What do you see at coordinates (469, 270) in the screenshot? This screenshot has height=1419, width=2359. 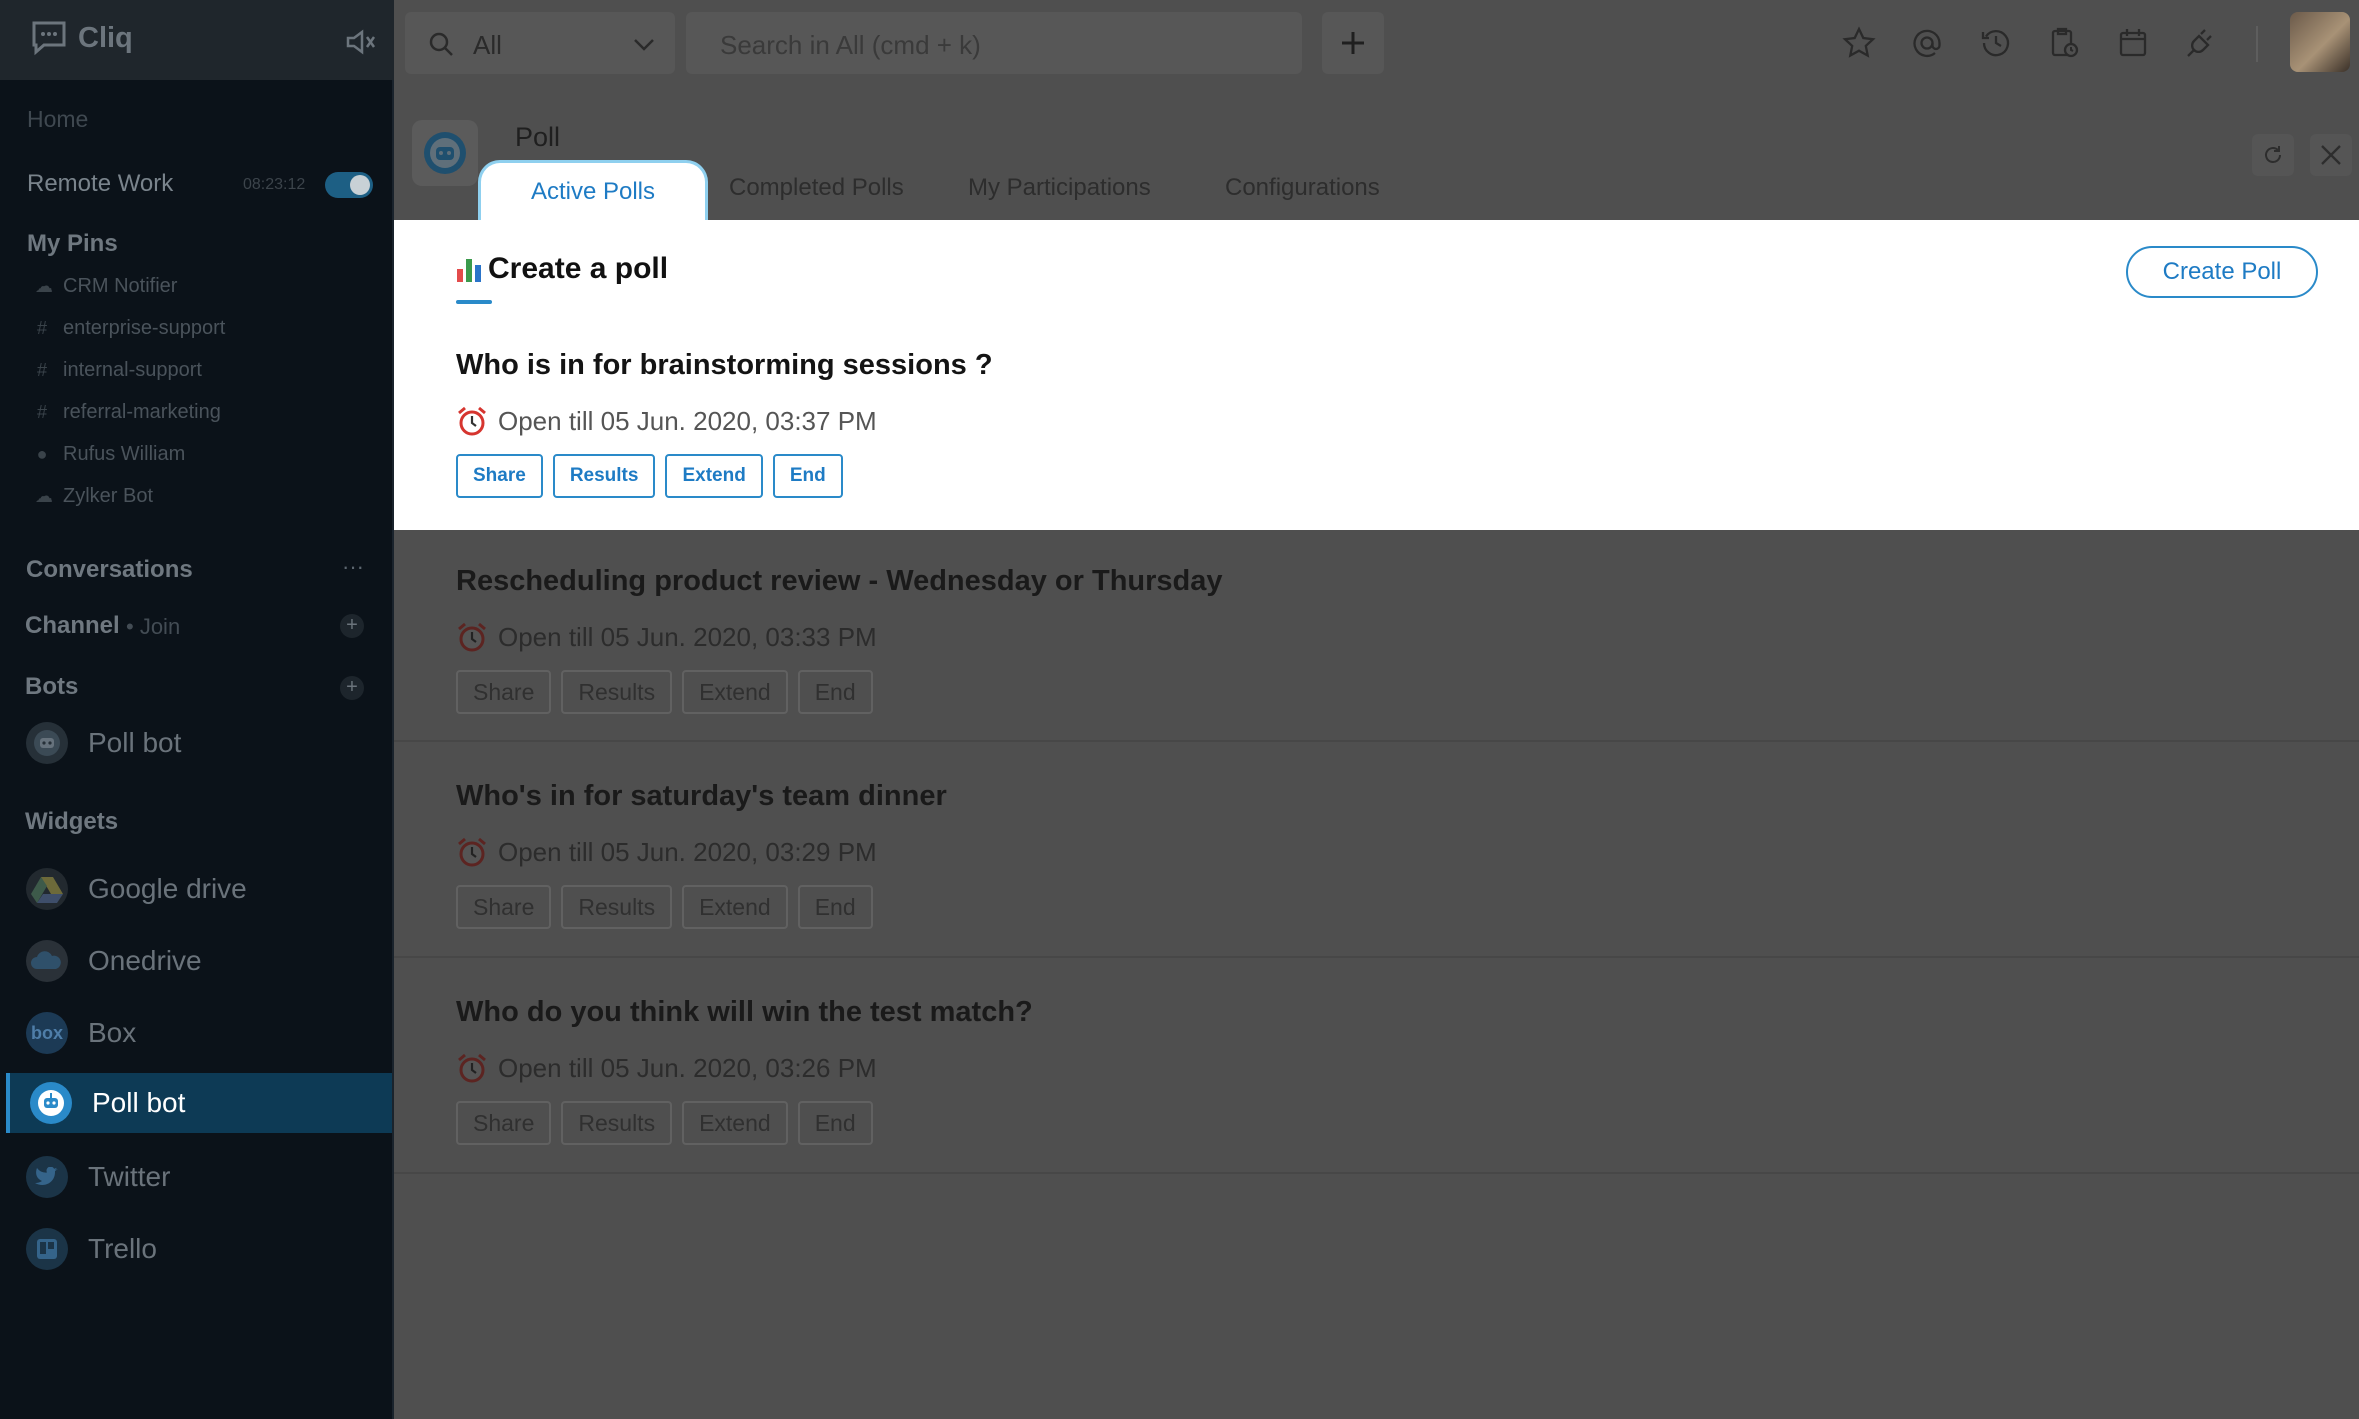 I see `bar-chart-icon` at bounding box center [469, 270].